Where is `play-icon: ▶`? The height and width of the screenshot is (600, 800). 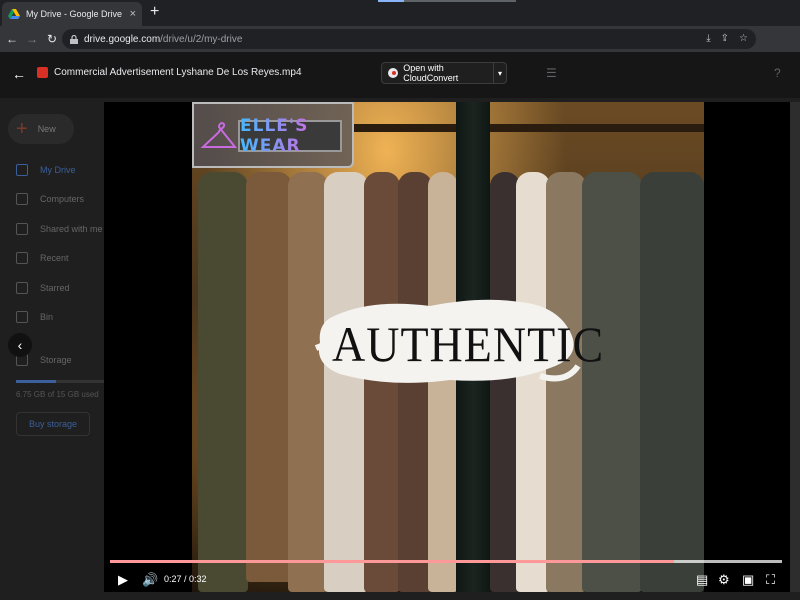
play-icon: ▶ is located at coordinates (123, 580).